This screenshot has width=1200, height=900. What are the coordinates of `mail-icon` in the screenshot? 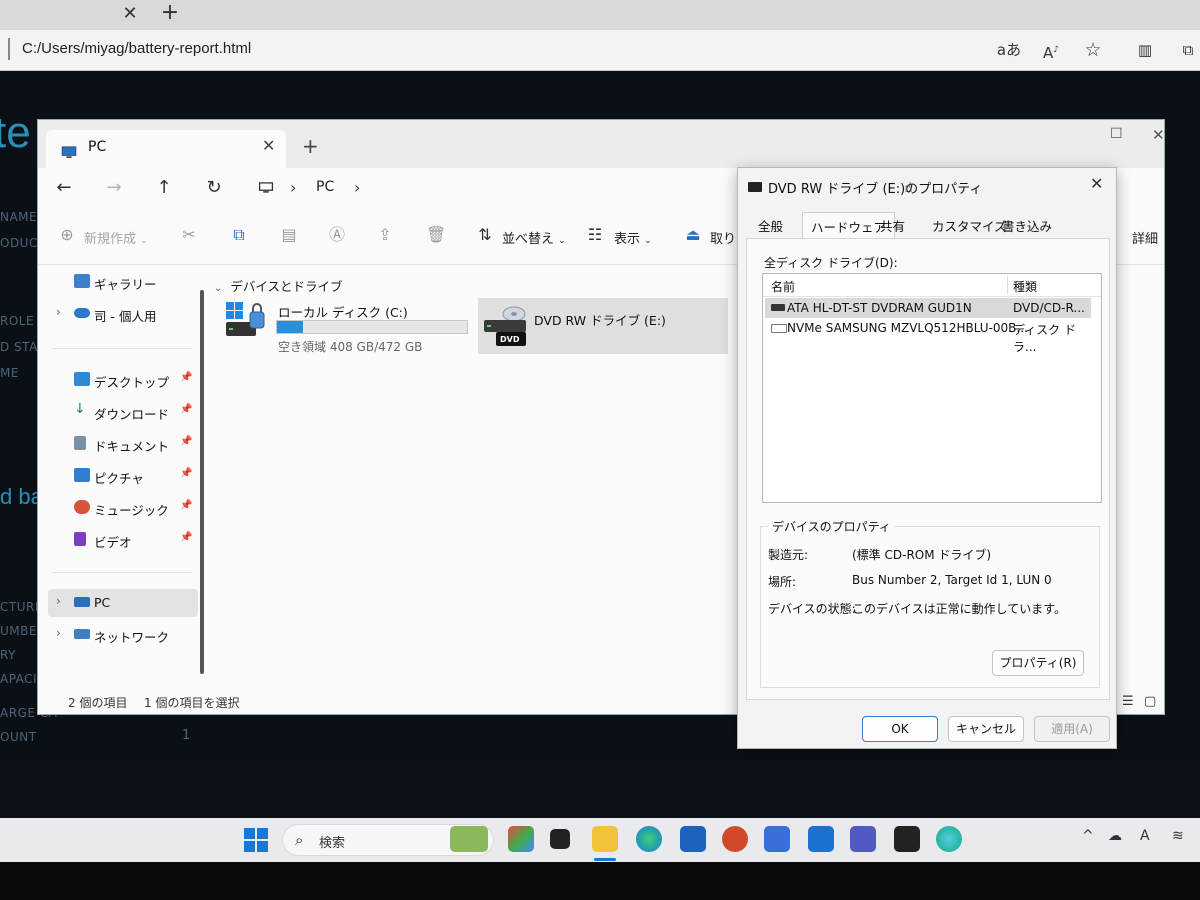 It's located at (777, 839).